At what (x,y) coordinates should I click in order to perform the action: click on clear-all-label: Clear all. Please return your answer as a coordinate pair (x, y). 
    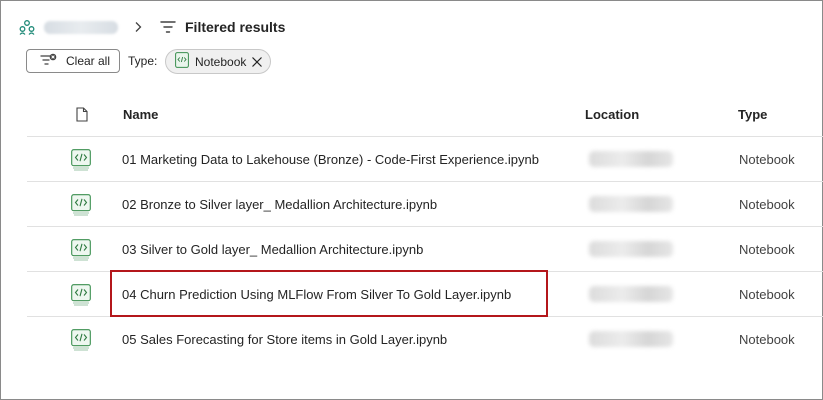
    Looking at the image, I should click on (88, 61).